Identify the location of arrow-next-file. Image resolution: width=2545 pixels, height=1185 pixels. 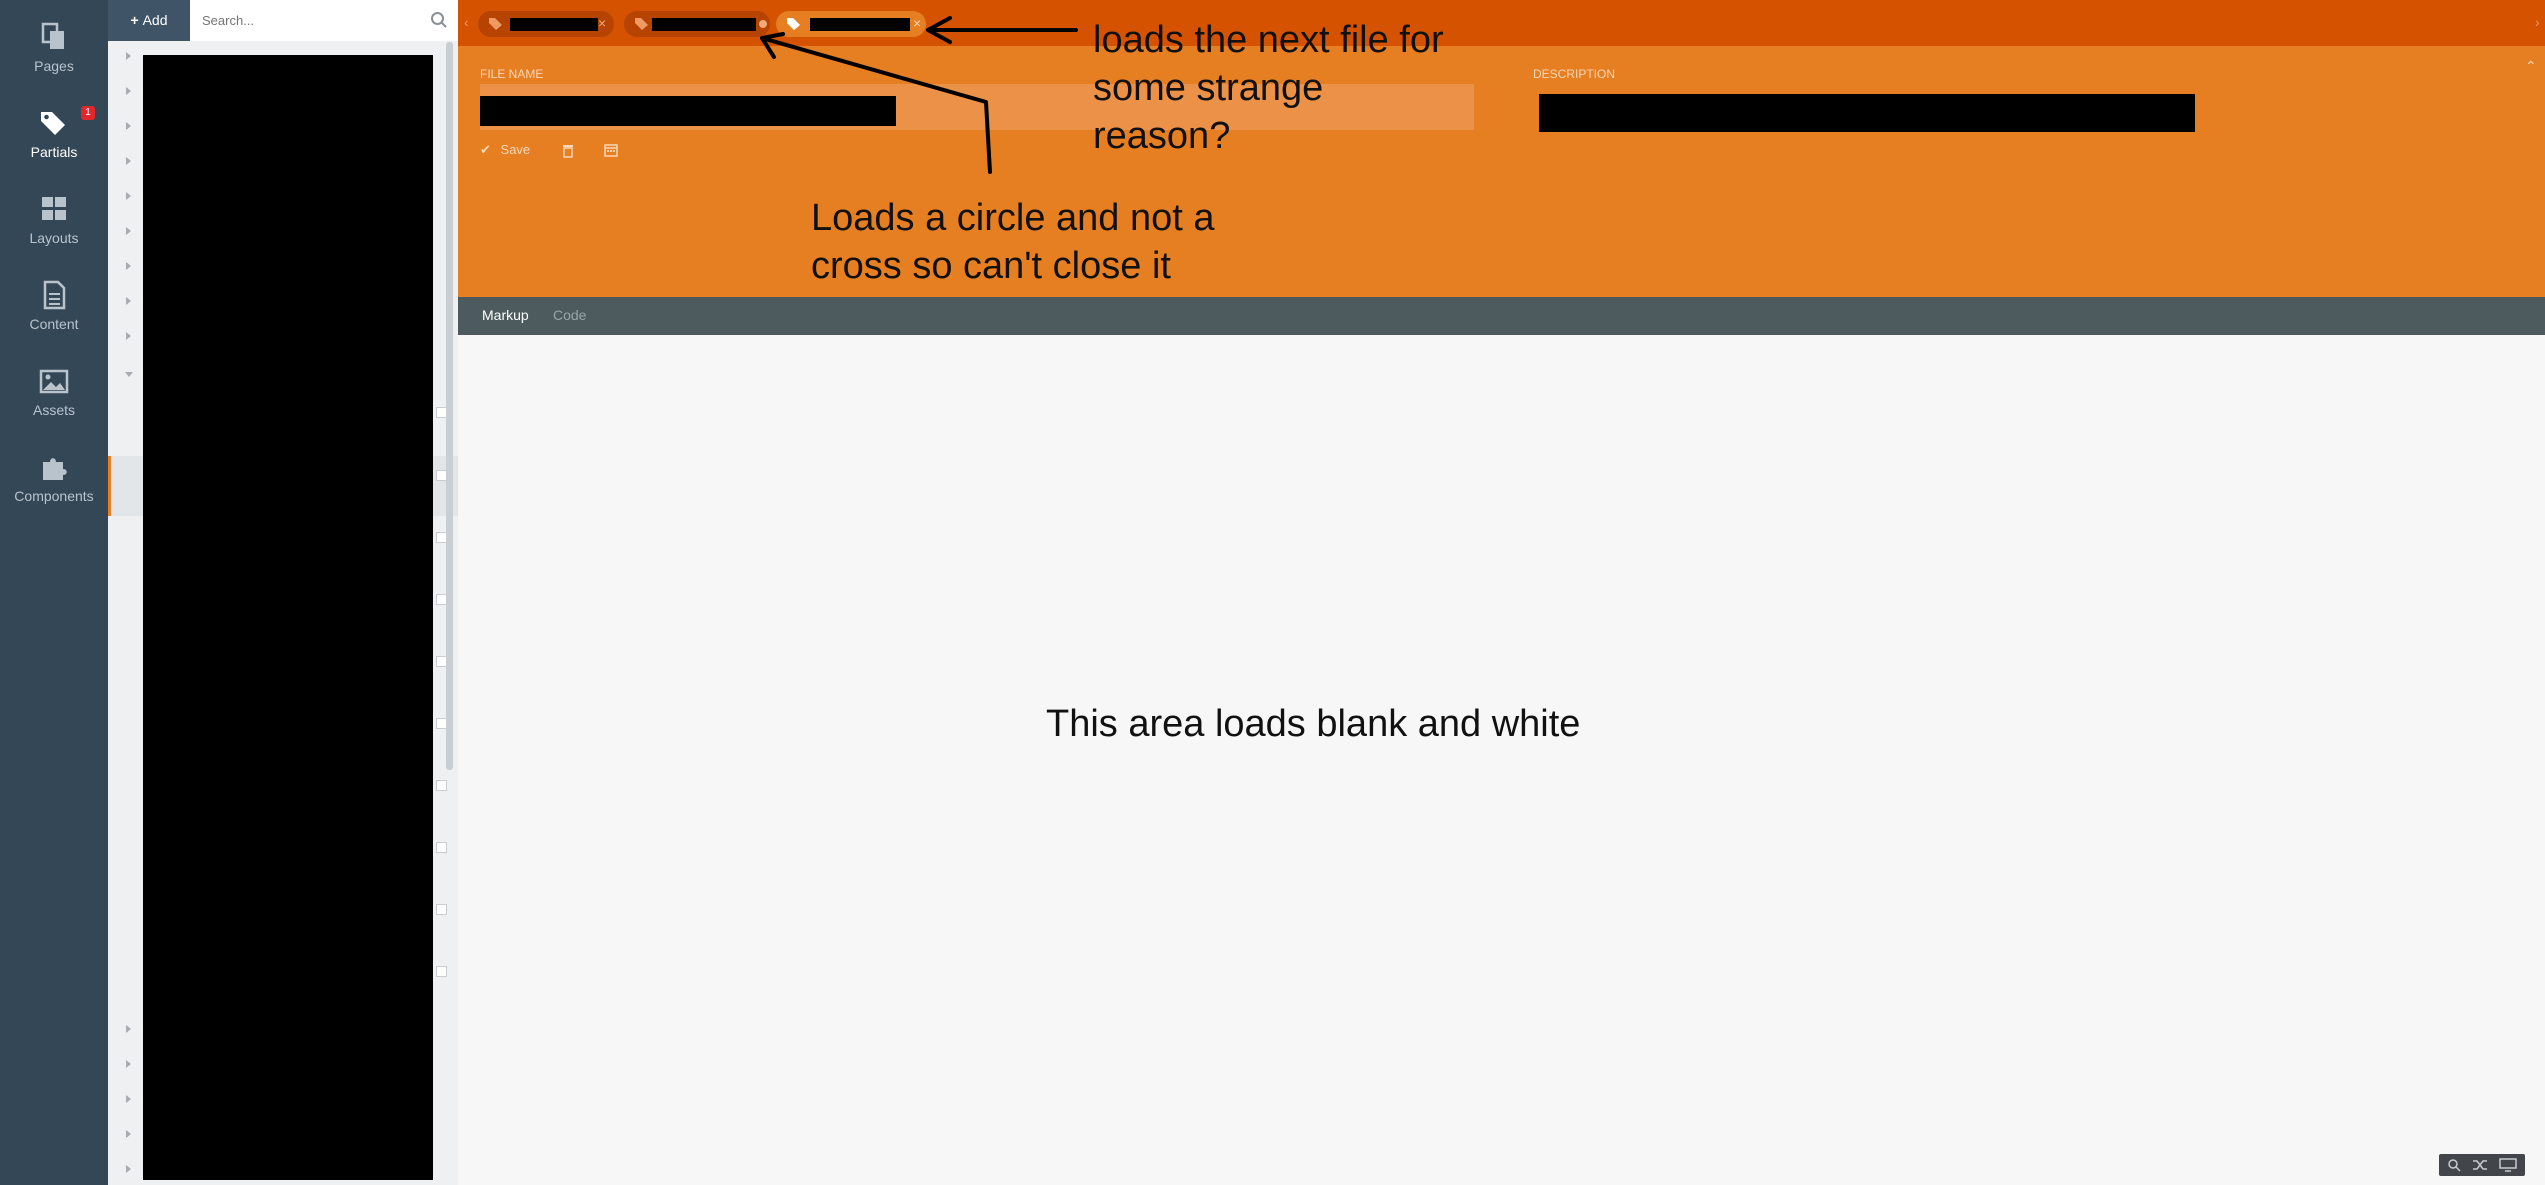
(1002, 30).